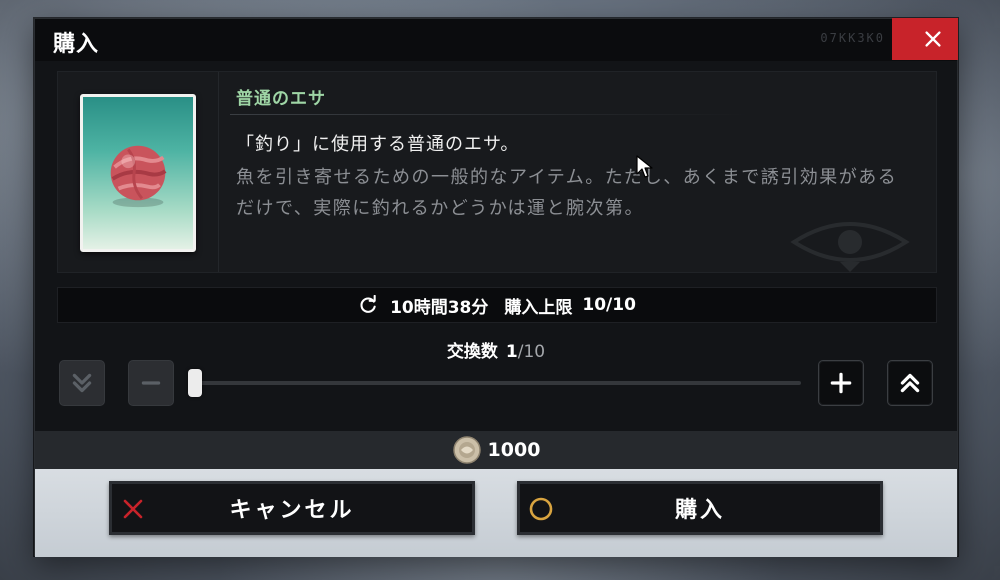  I want to click on item-name-underline, so click(490, 114).